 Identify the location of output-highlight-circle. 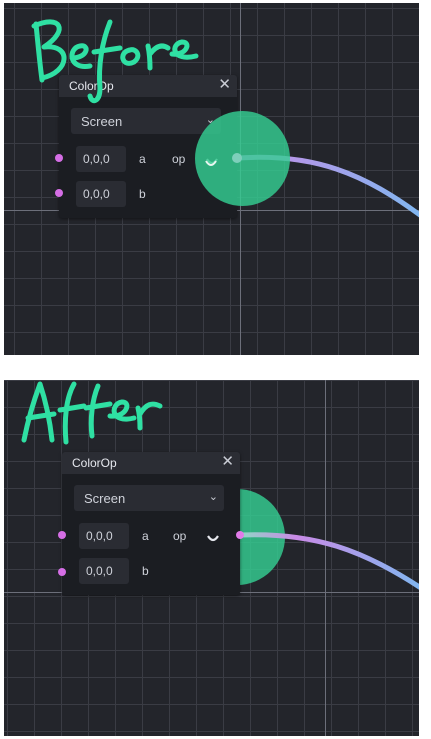
(242, 158).